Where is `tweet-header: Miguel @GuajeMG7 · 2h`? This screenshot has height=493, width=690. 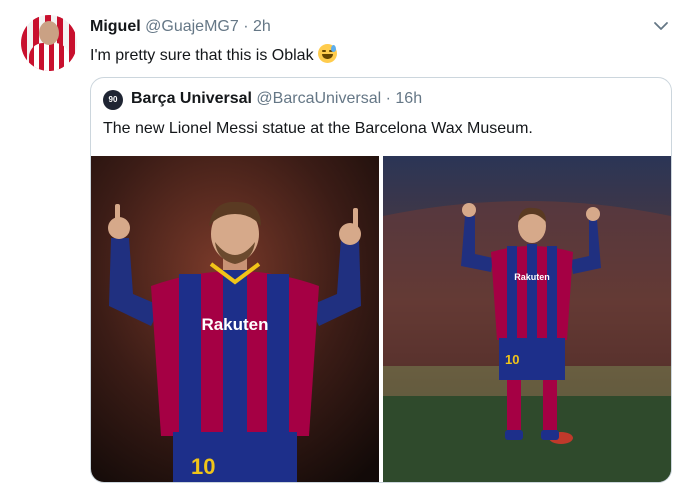 tweet-header: Miguel @GuajeMG7 · 2h is located at coordinates (180, 27).